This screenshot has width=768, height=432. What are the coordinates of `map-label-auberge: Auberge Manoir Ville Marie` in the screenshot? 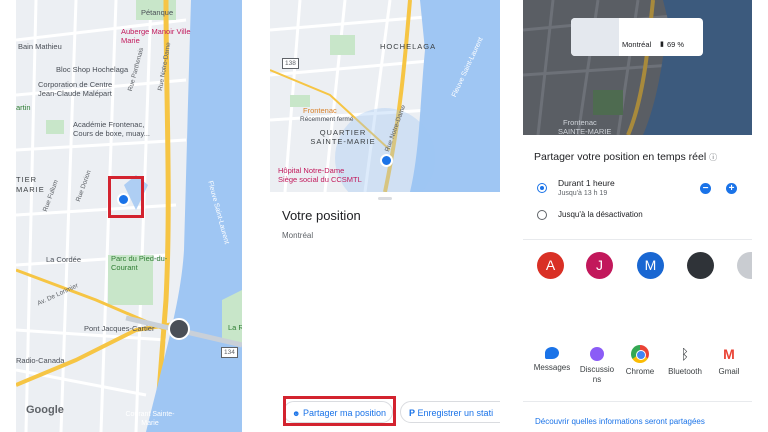 It's located at (156, 36).